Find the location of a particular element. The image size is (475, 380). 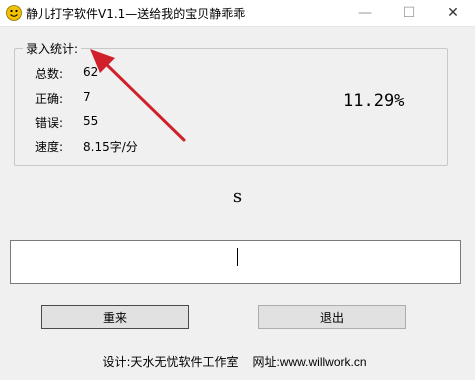

total-label: 总数: is located at coordinates (49, 74).